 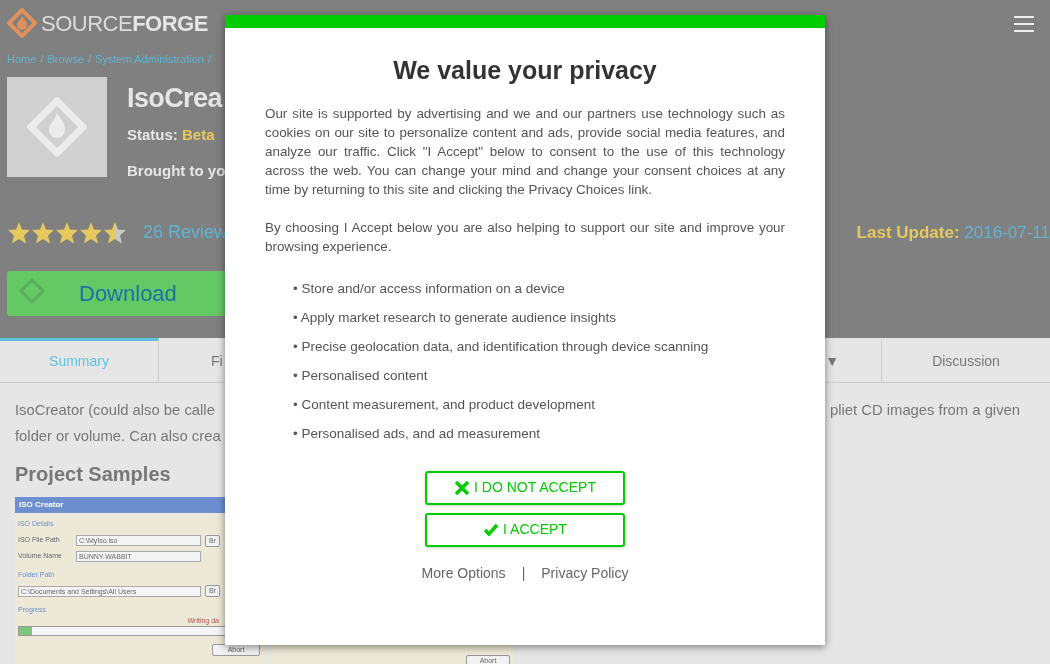 What do you see at coordinates (925, 410) in the screenshot?
I see `description-text: pliet CD images from a given` at bounding box center [925, 410].